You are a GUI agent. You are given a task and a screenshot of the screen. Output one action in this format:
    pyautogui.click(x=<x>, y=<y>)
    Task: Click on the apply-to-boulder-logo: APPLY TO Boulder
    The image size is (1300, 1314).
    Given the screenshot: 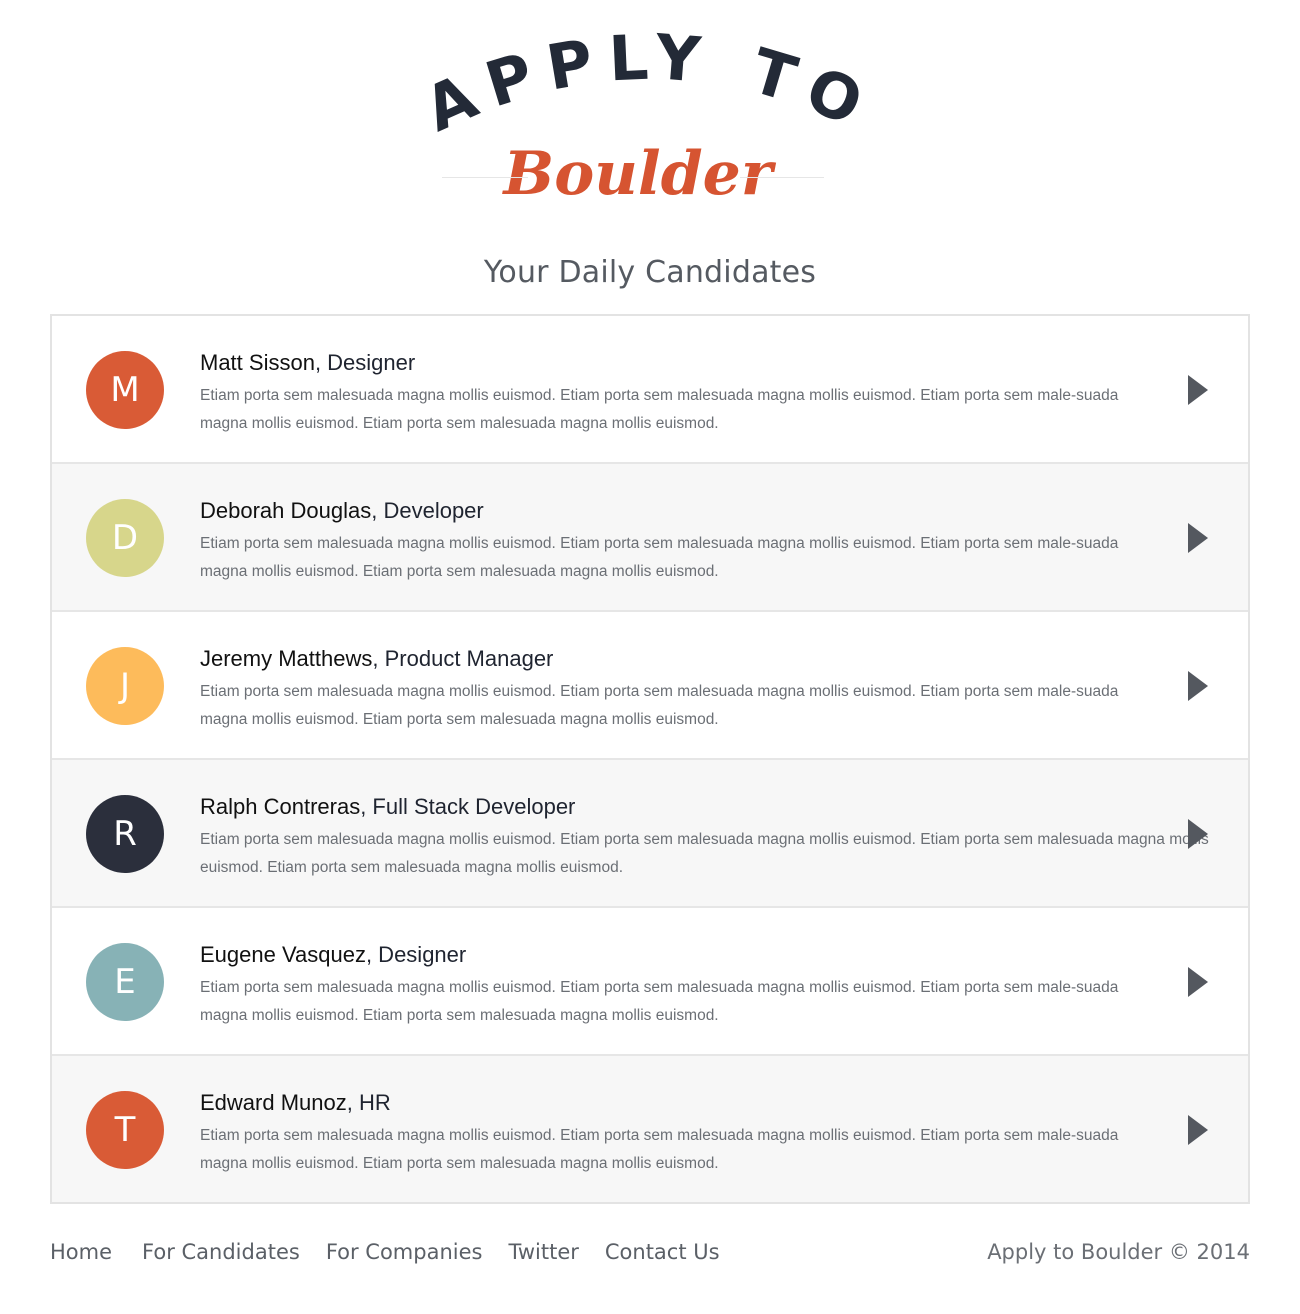 What is the action you would take?
    pyautogui.click(x=650, y=120)
    